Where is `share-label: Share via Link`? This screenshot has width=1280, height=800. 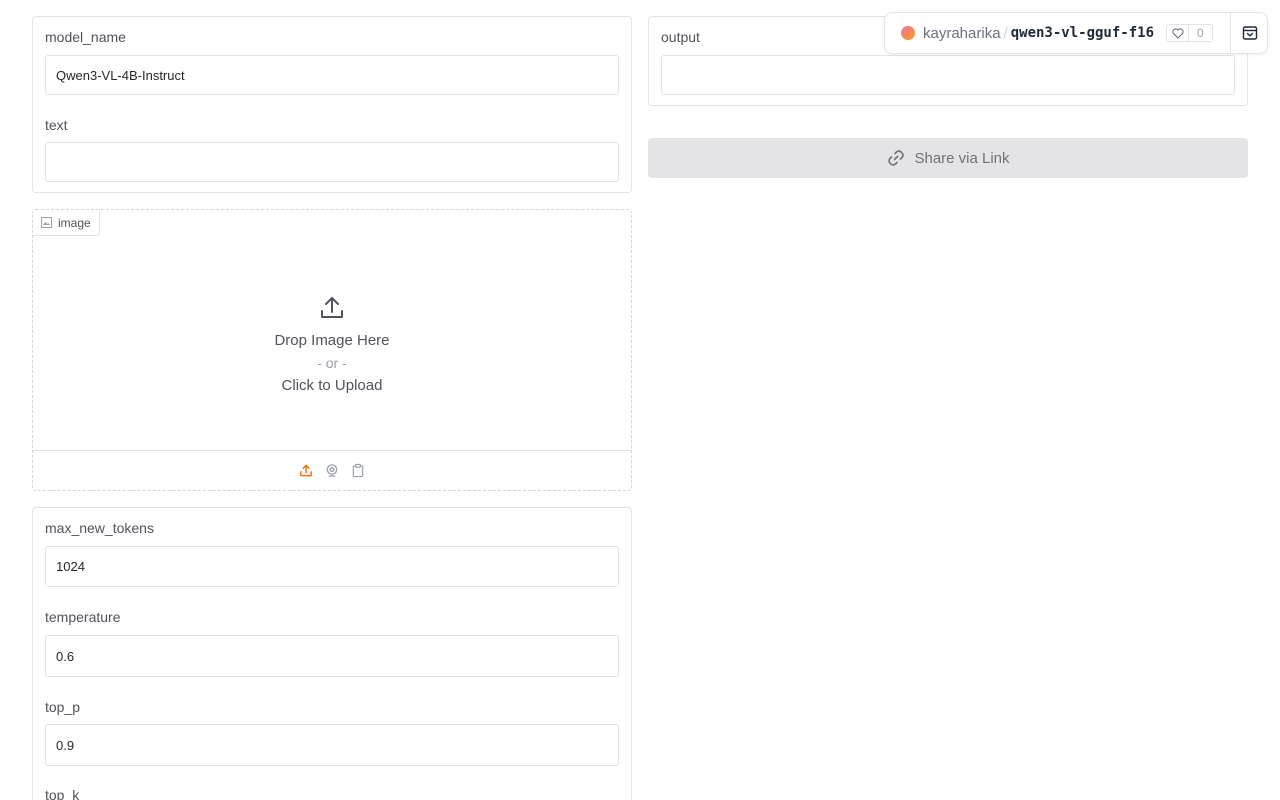 share-label: Share via Link is located at coordinates (962, 158).